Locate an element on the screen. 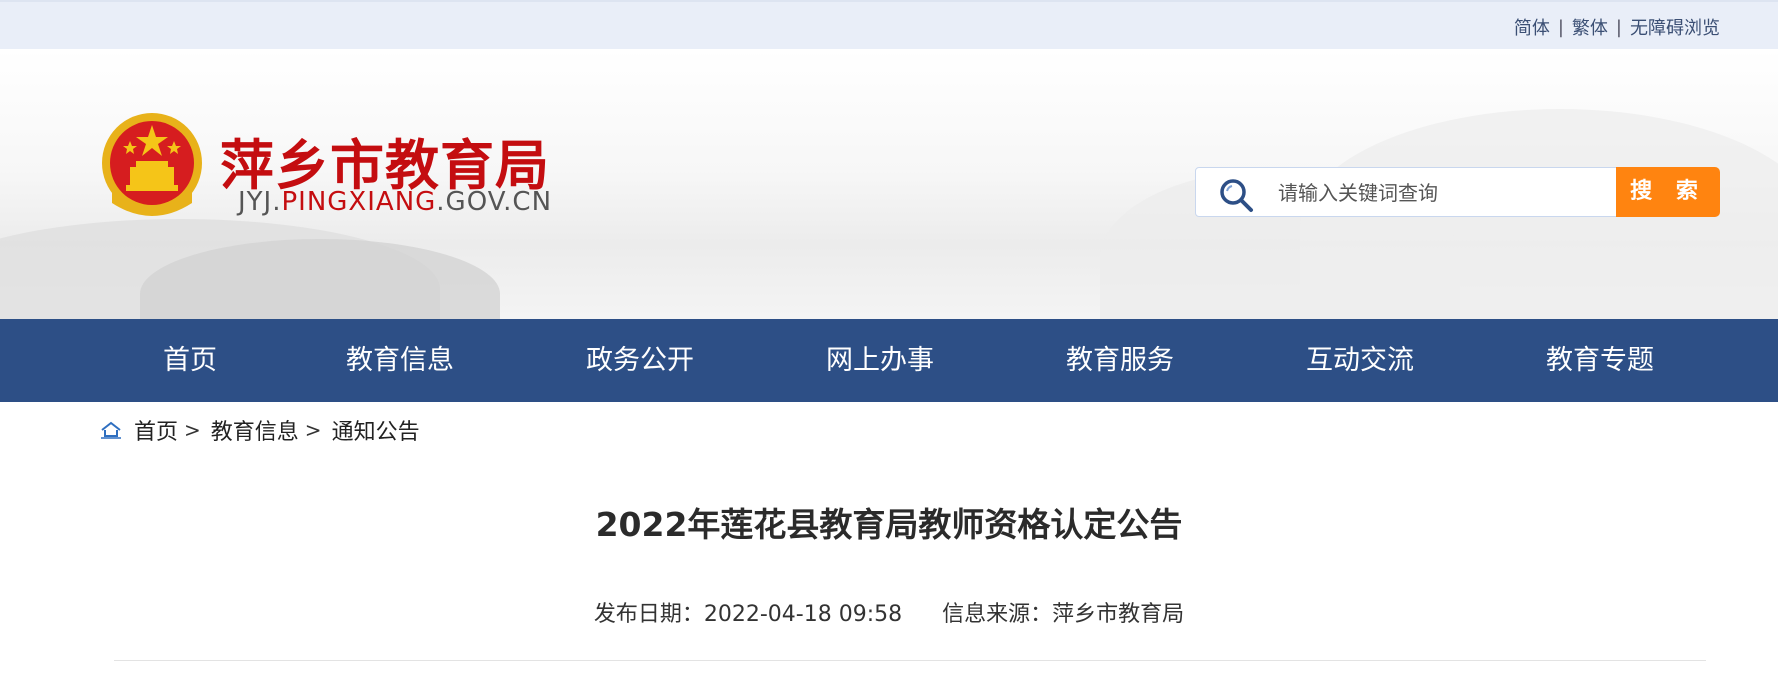 Image resolution: width=1778 pixels, height=684 pixels. search-button: 搜 索 is located at coordinates (1668, 192).